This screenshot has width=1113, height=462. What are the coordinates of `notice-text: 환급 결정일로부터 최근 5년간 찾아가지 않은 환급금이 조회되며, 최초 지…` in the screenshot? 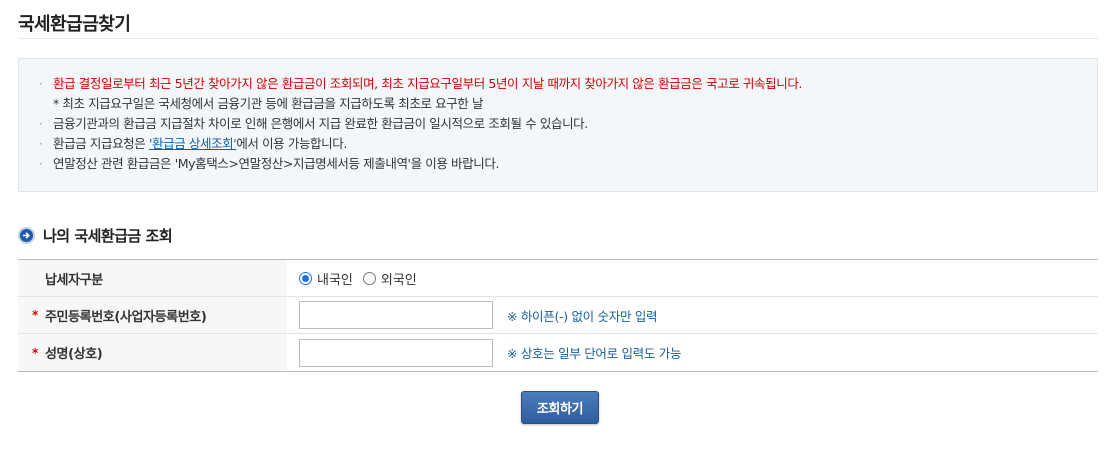 It's located at (428, 83).